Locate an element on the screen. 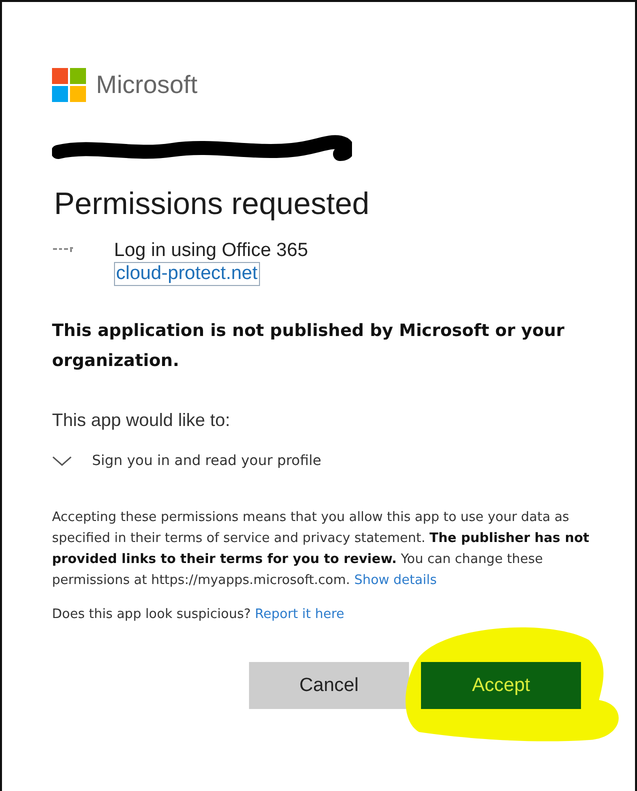  cancel-button: Cancel is located at coordinates (329, 685).